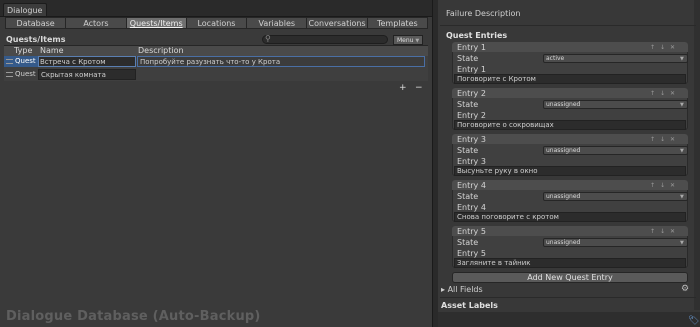 The image size is (700, 327). What do you see at coordinates (469, 305) in the screenshot?
I see `asset-labels-title: Asset Labels` at bounding box center [469, 305].